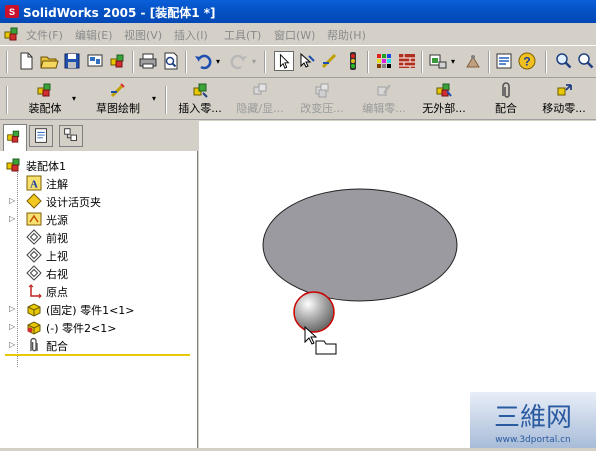 The height and width of the screenshot is (451, 596). What do you see at coordinates (71, 136) in the screenshot?
I see `configuration-manager-tab-icon` at bounding box center [71, 136].